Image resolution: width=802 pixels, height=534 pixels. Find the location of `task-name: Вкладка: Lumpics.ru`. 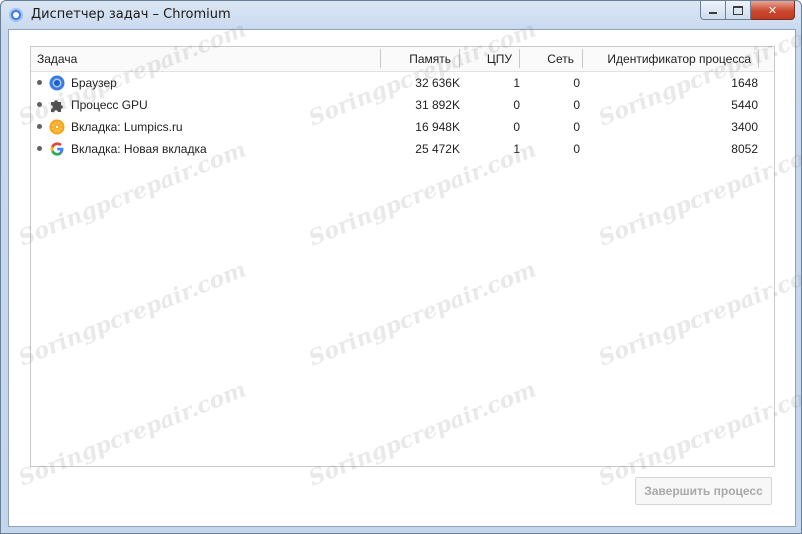

task-name: Вкладка: Lumpics.ru is located at coordinates (127, 127).